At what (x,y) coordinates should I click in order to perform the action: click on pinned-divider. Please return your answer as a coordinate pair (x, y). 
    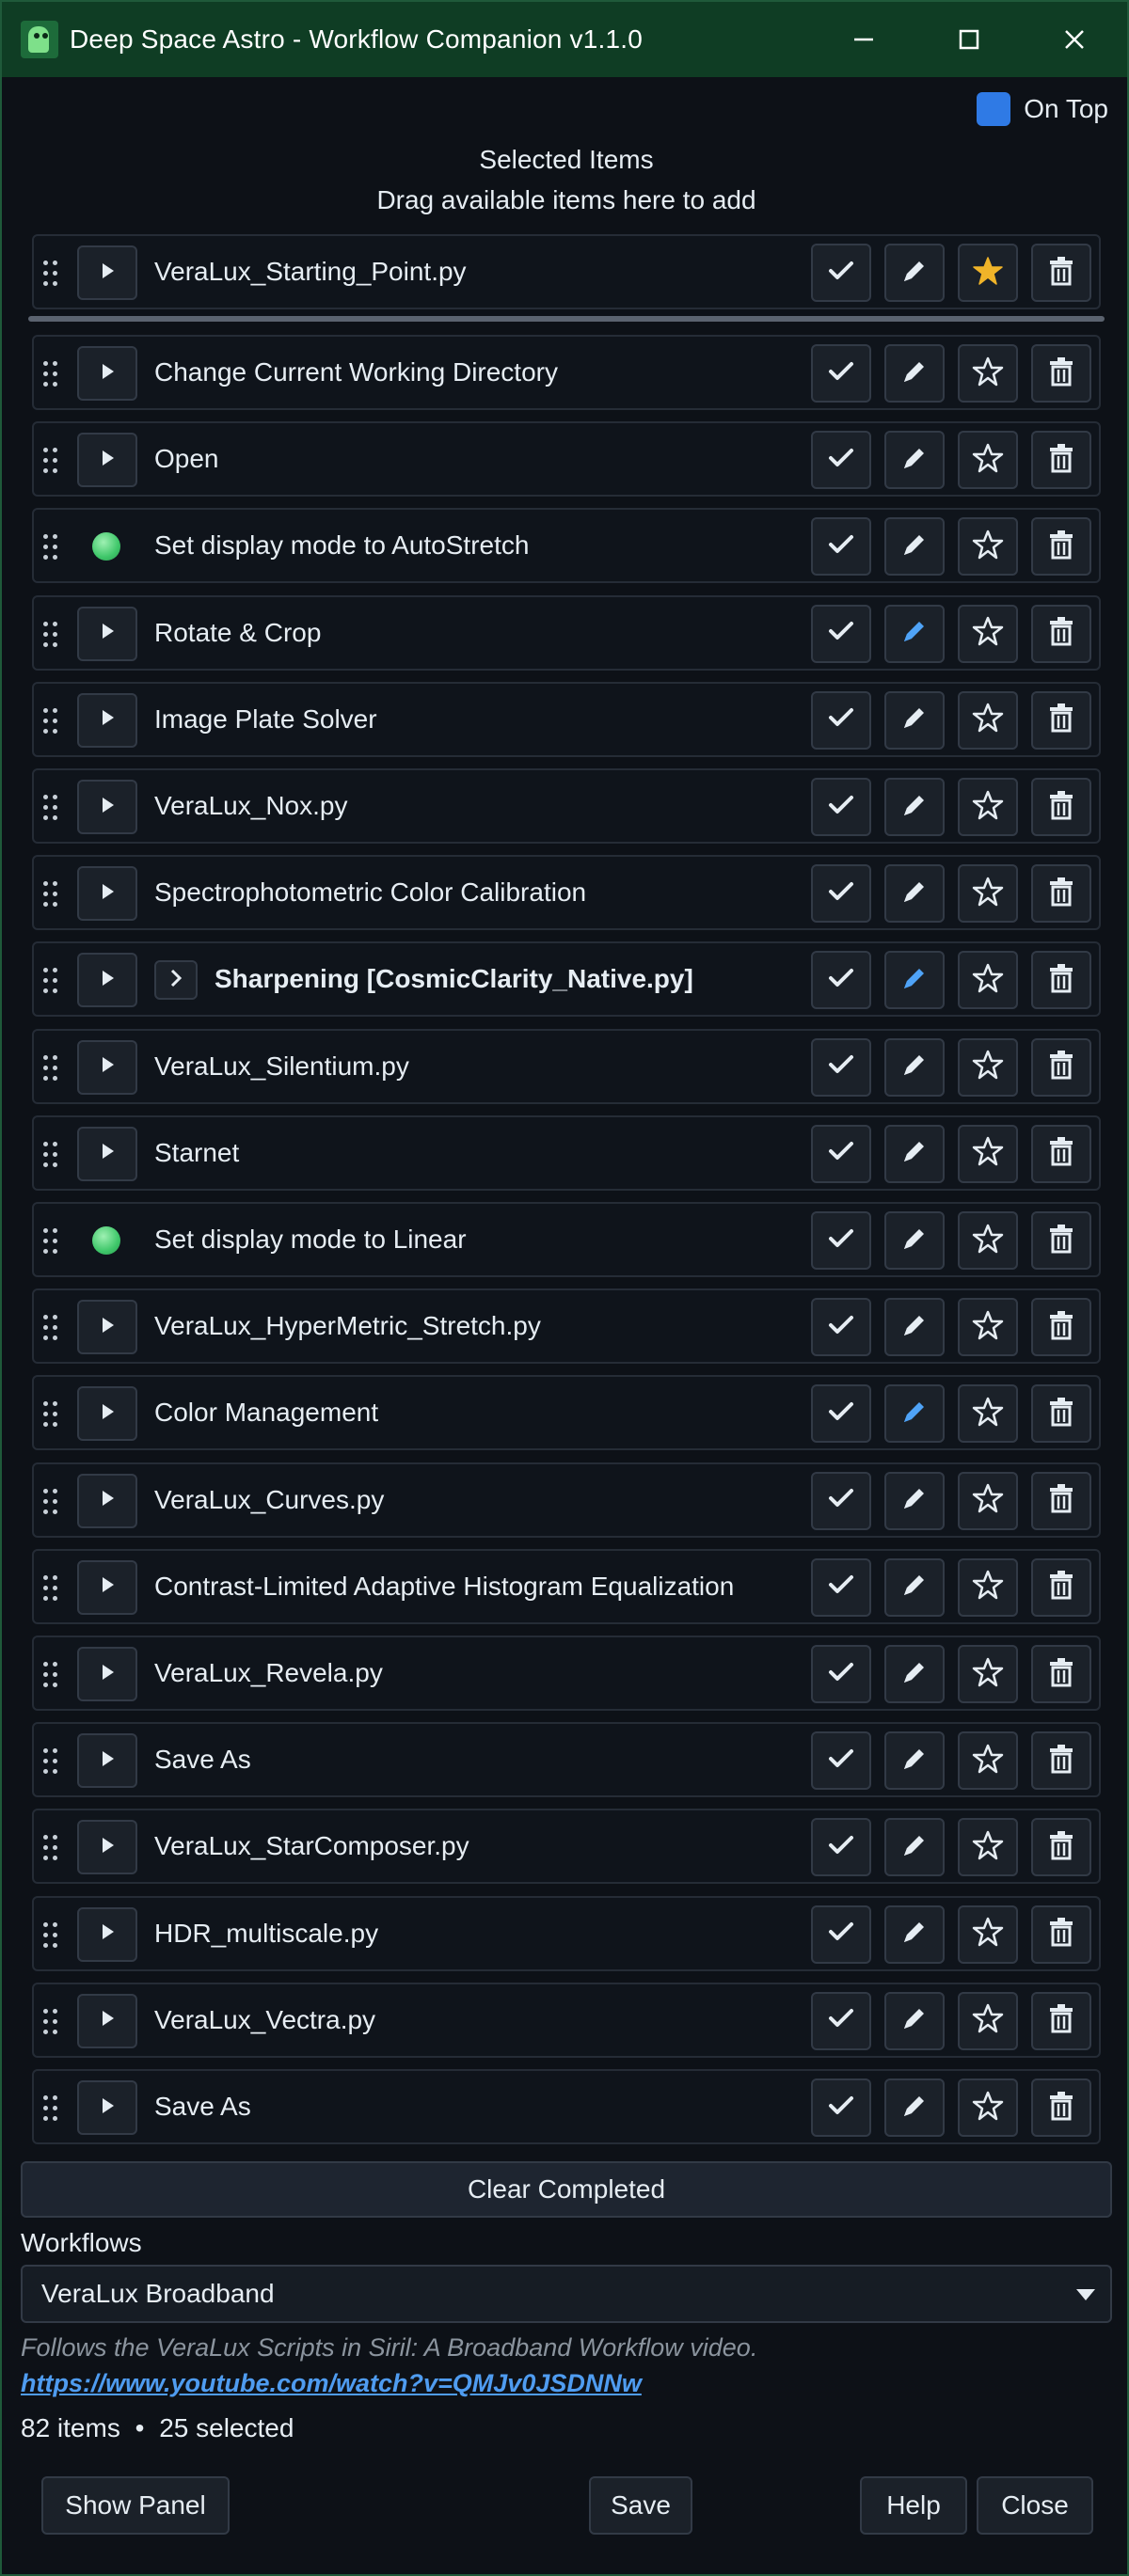
    Looking at the image, I should click on (566, 319).